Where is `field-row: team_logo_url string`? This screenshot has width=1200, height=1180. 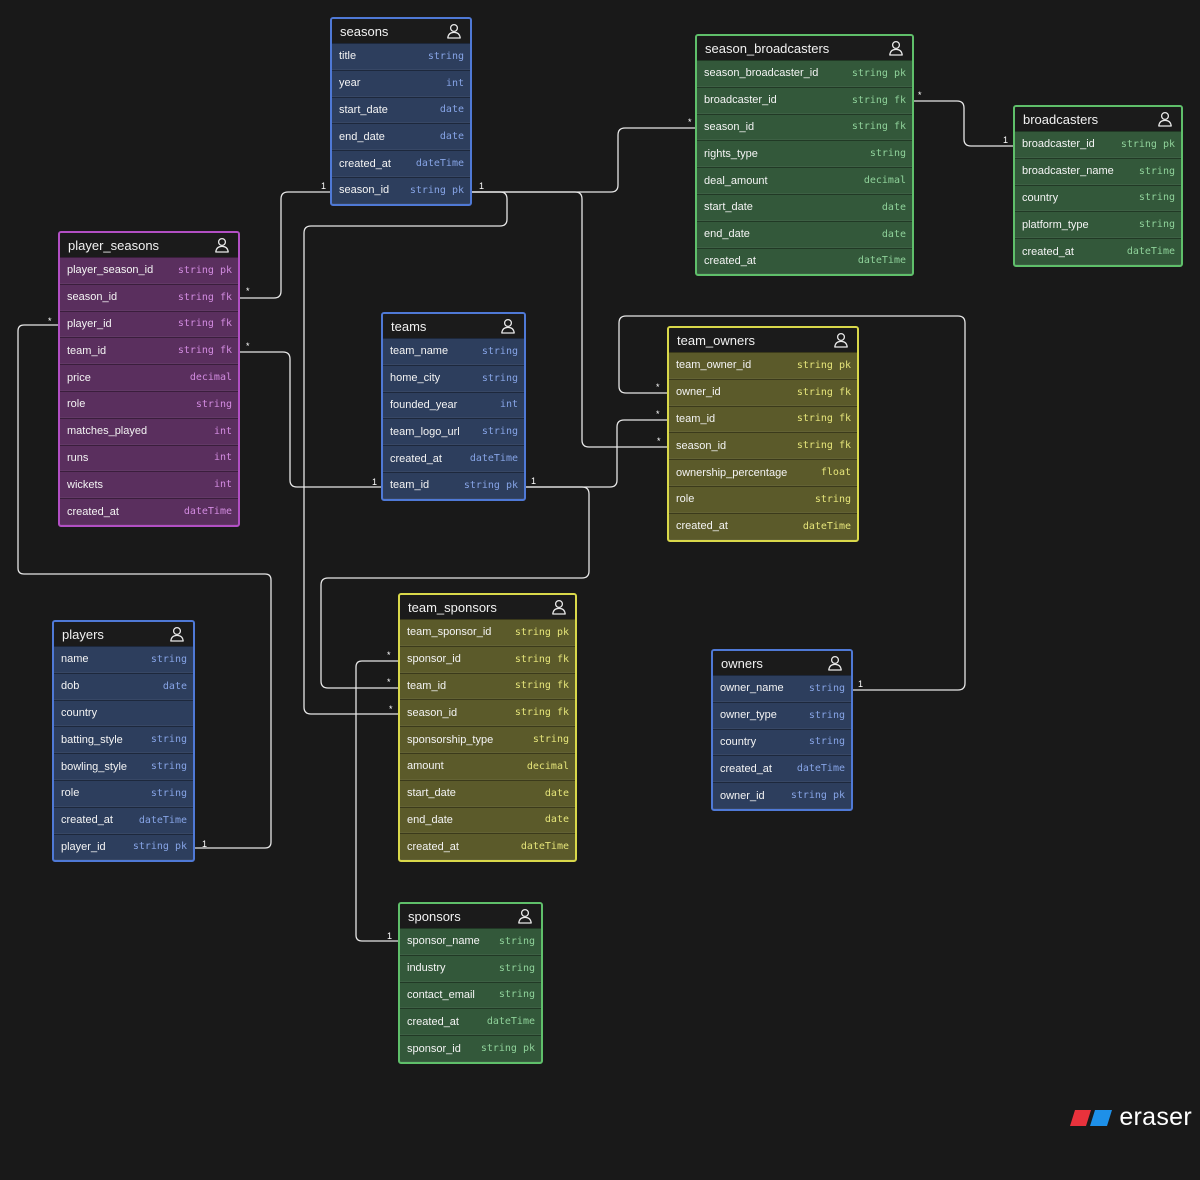 field-row: team_logo_url string is located at coordinates (453, 432).